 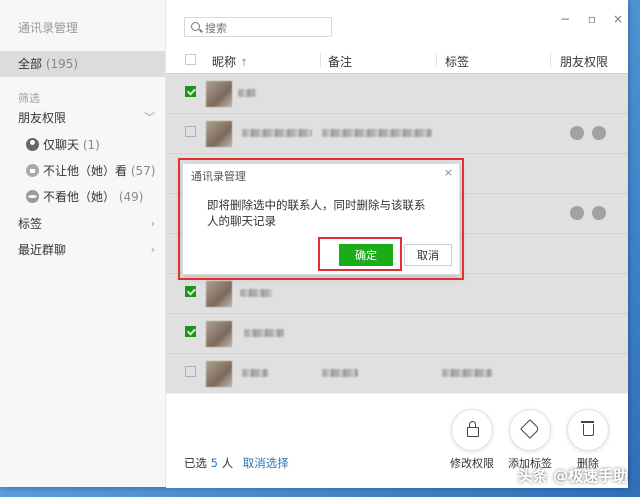 I want to click on delete-circle, so click(x=588, y=430).